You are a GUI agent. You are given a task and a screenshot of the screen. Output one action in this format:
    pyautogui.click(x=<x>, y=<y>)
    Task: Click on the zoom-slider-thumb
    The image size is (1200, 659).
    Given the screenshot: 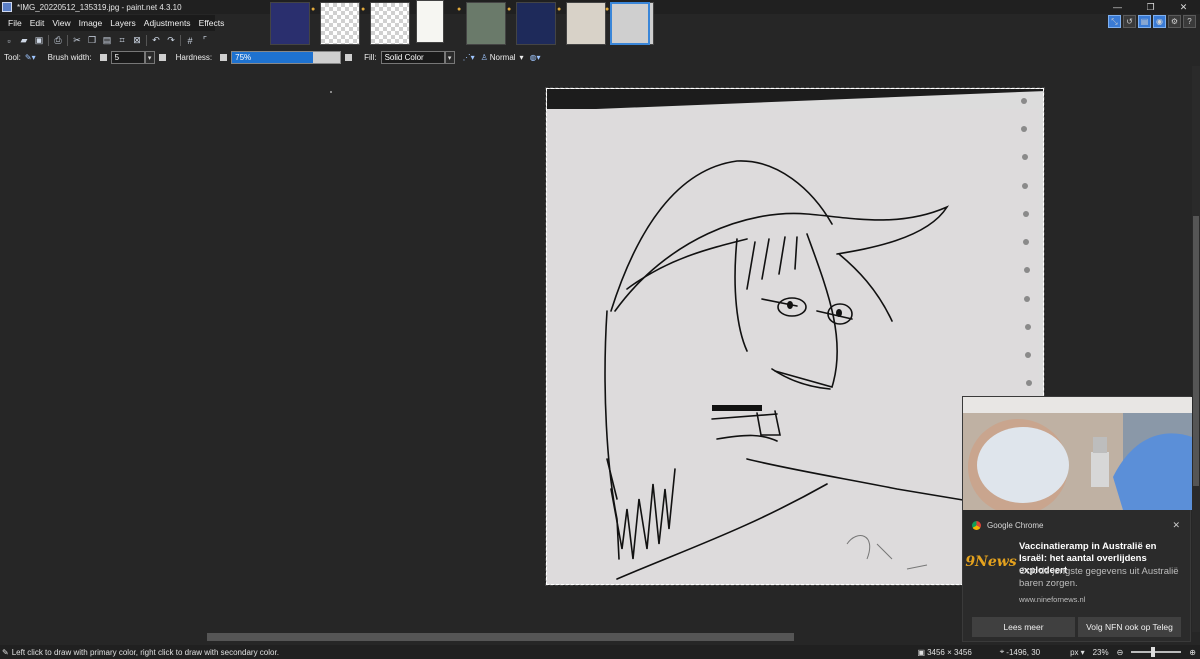 What is the action you would take?
    pyautogui.click(x=1153, y=652)
    